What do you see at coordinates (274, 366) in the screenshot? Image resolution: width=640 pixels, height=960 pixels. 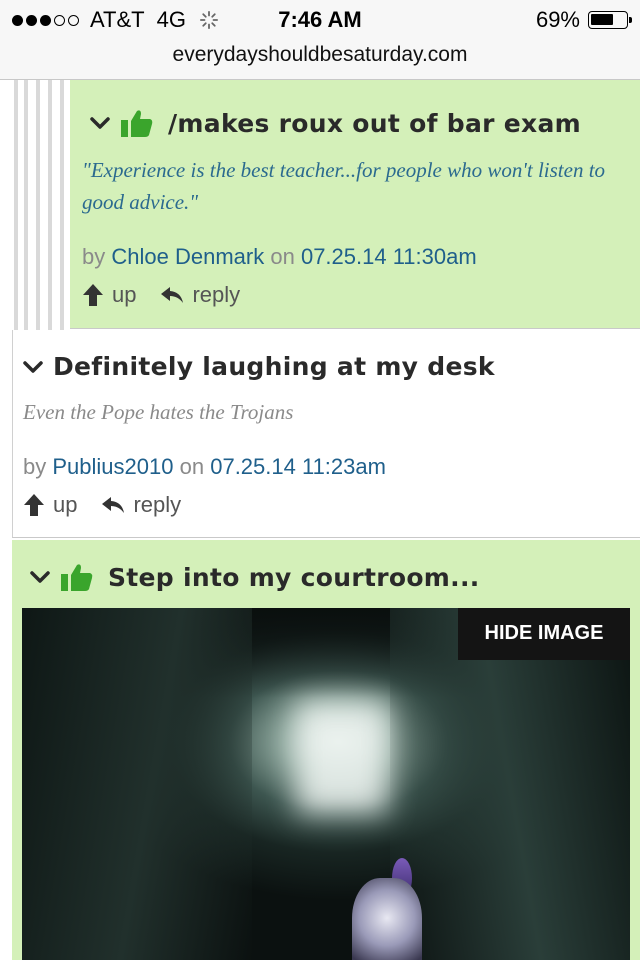 I see `comment-title: Definitely laughing at my desk` at bounding box center [274, 366].